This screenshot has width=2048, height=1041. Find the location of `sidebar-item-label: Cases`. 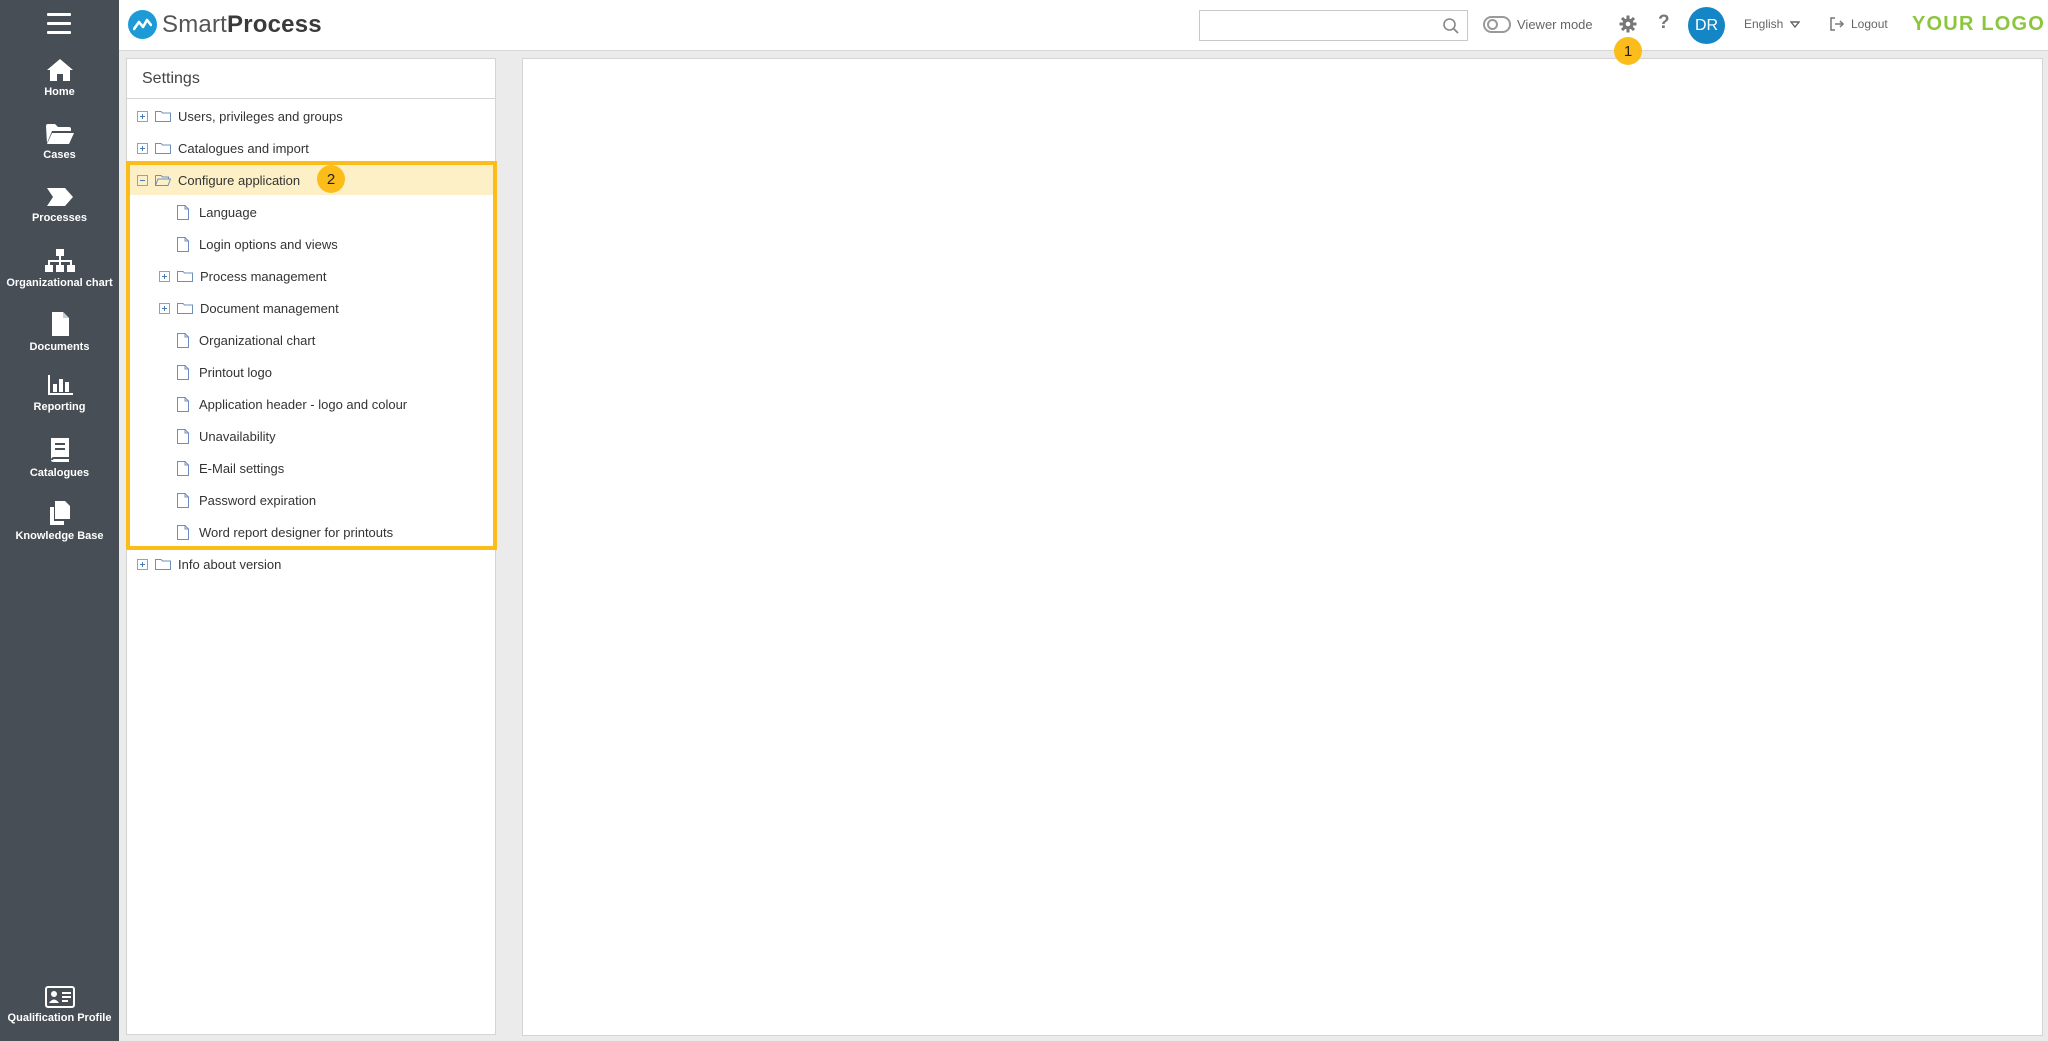

sidebar-item-label: Cases is located at coordinates (59, 155).